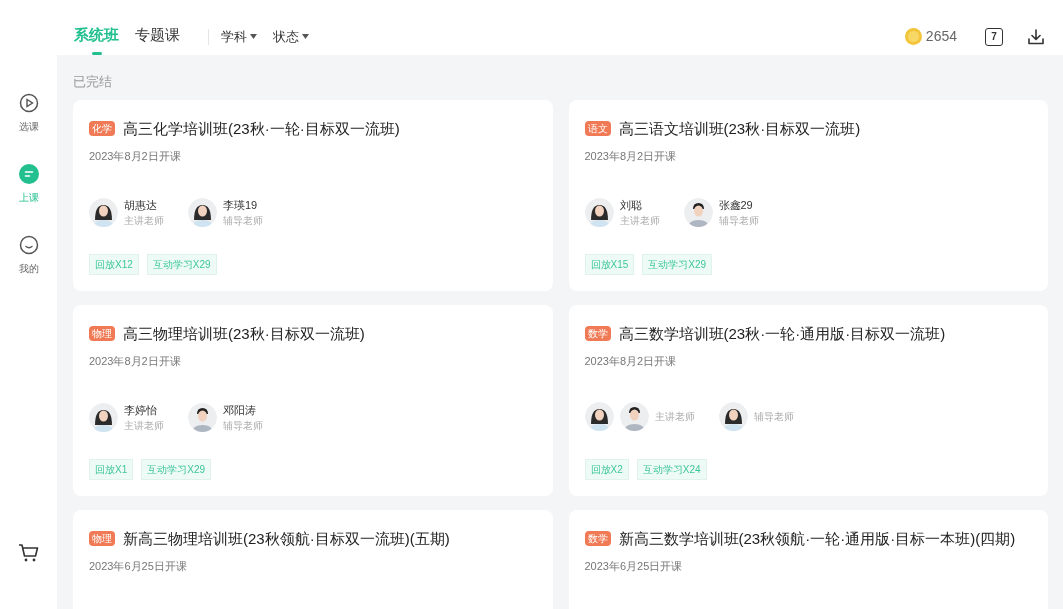  Describe the element at coordinates (28, 174) in the screenshot. I see `lines-icon` at that location.